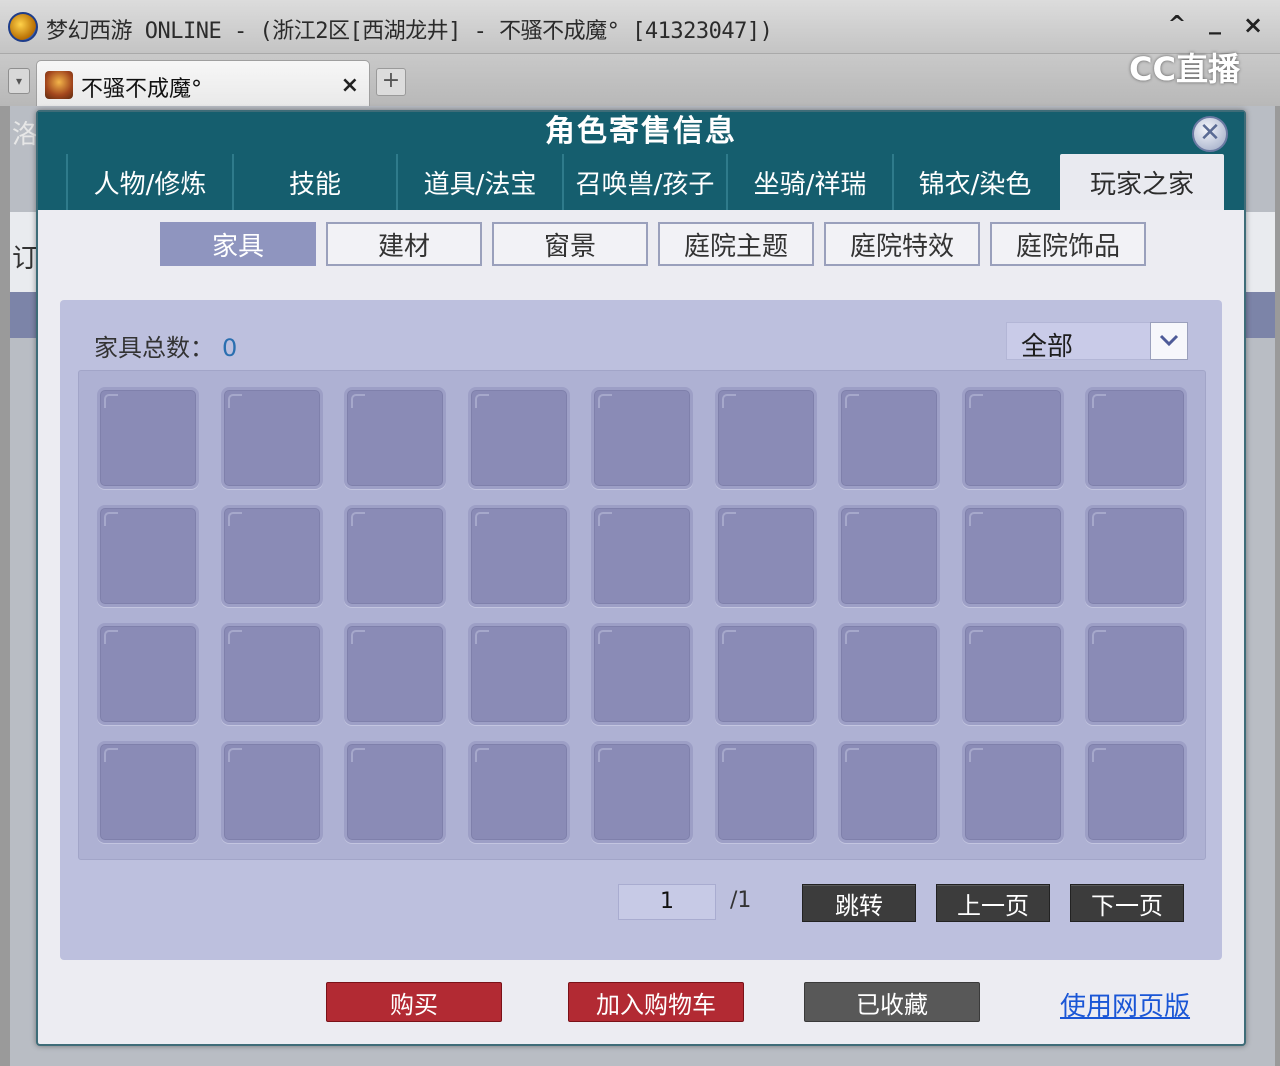 The height and width of the screenshot is (1066, 1280). What do you see at coordinates (892, 1002) in the screenshot?
I see `favorited-button: 已收藏` at bounding box center [892, 1002].